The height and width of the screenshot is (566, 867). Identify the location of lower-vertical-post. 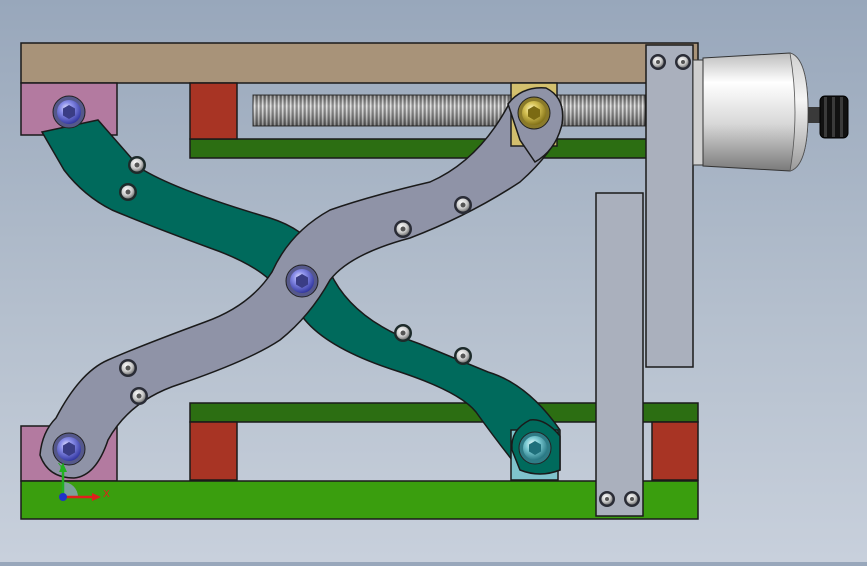
(619, 354).